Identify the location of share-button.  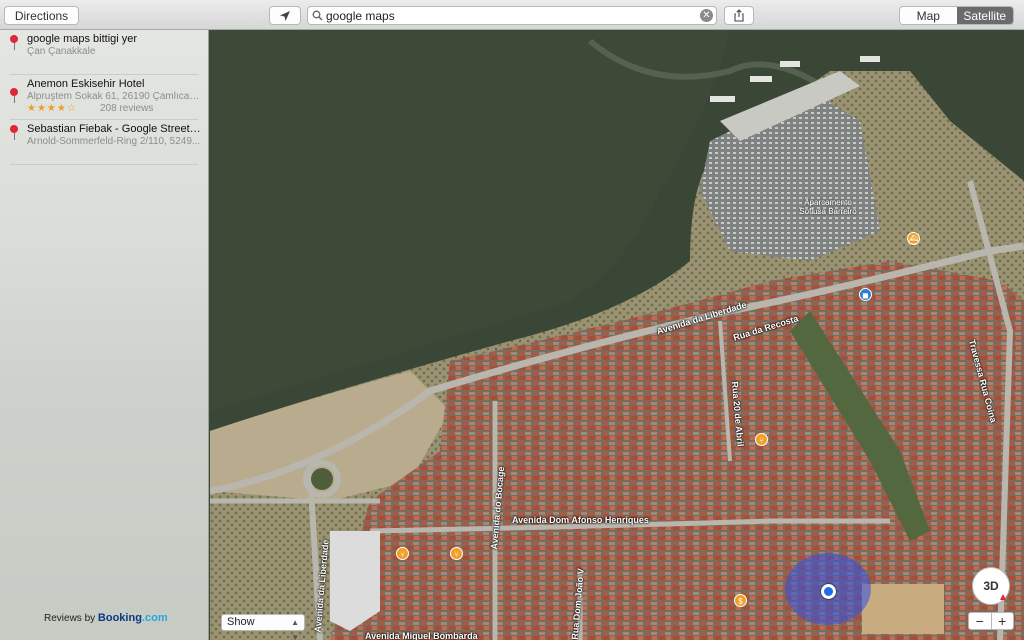
(739, 15).